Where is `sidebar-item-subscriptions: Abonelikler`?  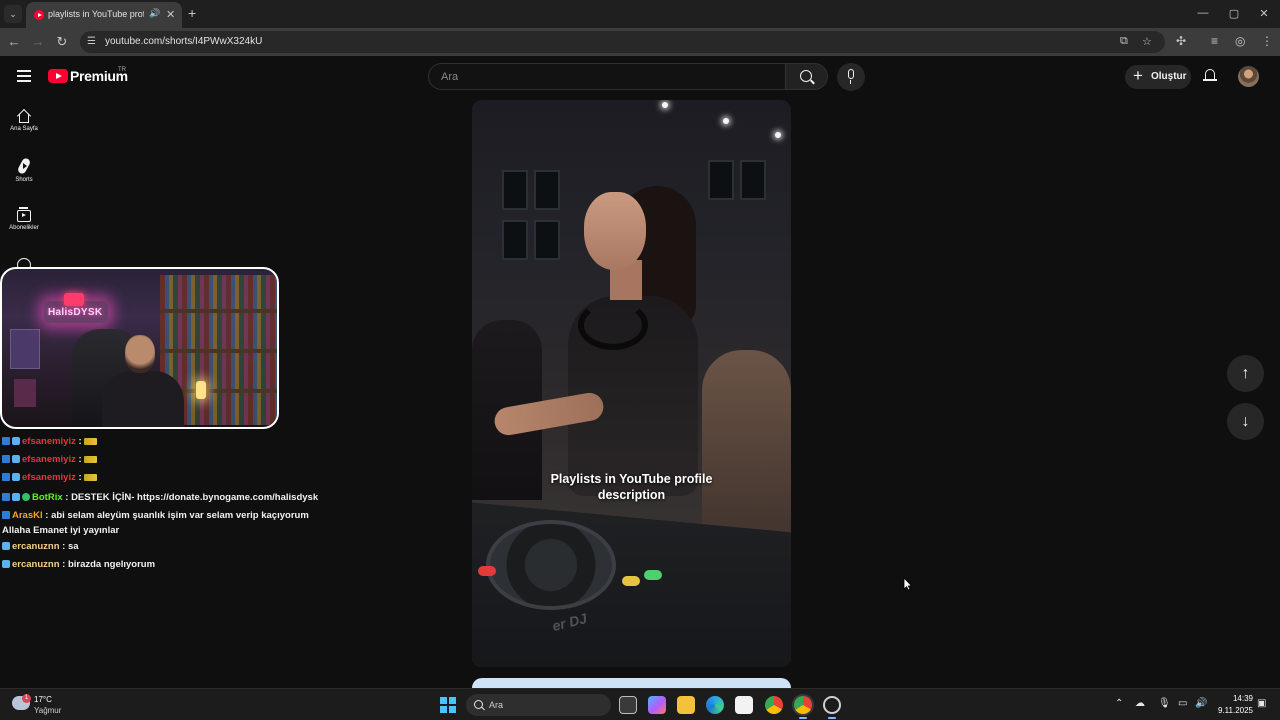 sidebar-item-subscriptions: Abonelikler is located at coordinates (24, 219).